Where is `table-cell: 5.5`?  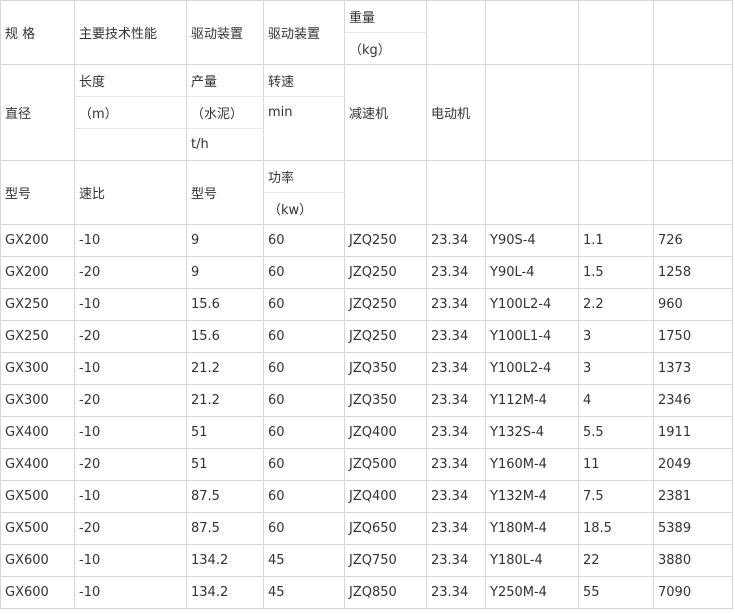
table-cell: 5.5 is located at coordinates (616, 432).